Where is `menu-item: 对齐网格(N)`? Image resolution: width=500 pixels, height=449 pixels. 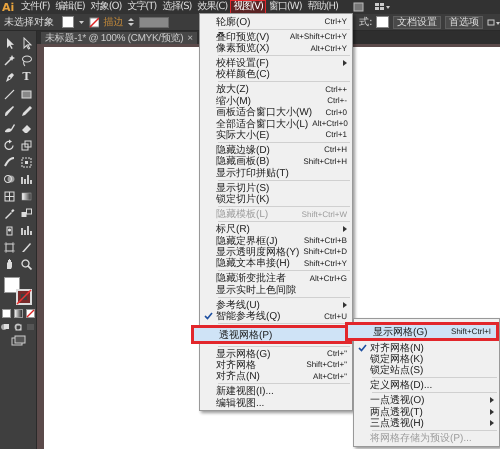 menu-item: 对齐网格(N) is located at coordinates (426, 348).